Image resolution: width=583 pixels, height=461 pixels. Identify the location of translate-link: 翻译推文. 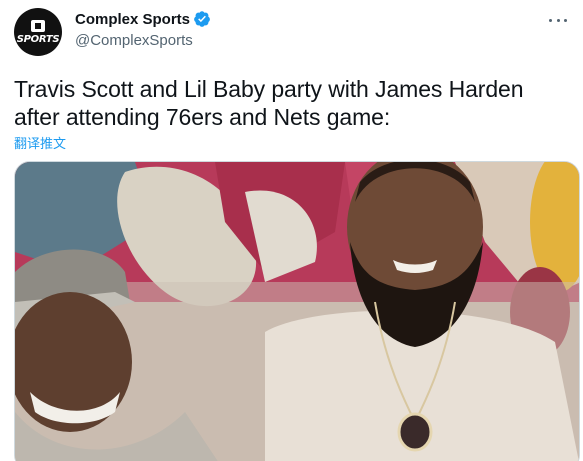
(40, 142).